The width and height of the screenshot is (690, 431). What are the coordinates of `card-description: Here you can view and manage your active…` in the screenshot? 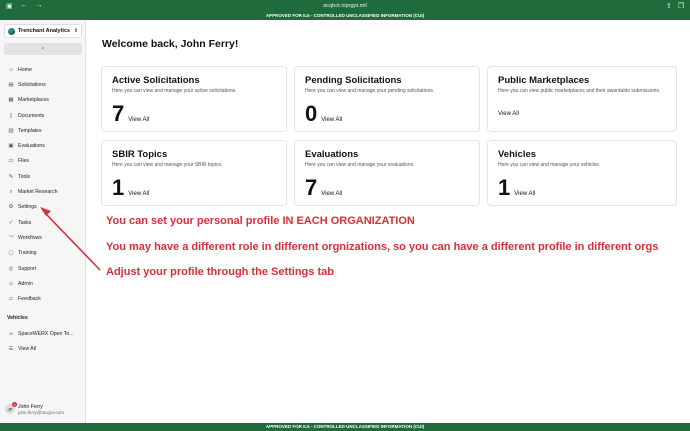 It's located at (174, 91).